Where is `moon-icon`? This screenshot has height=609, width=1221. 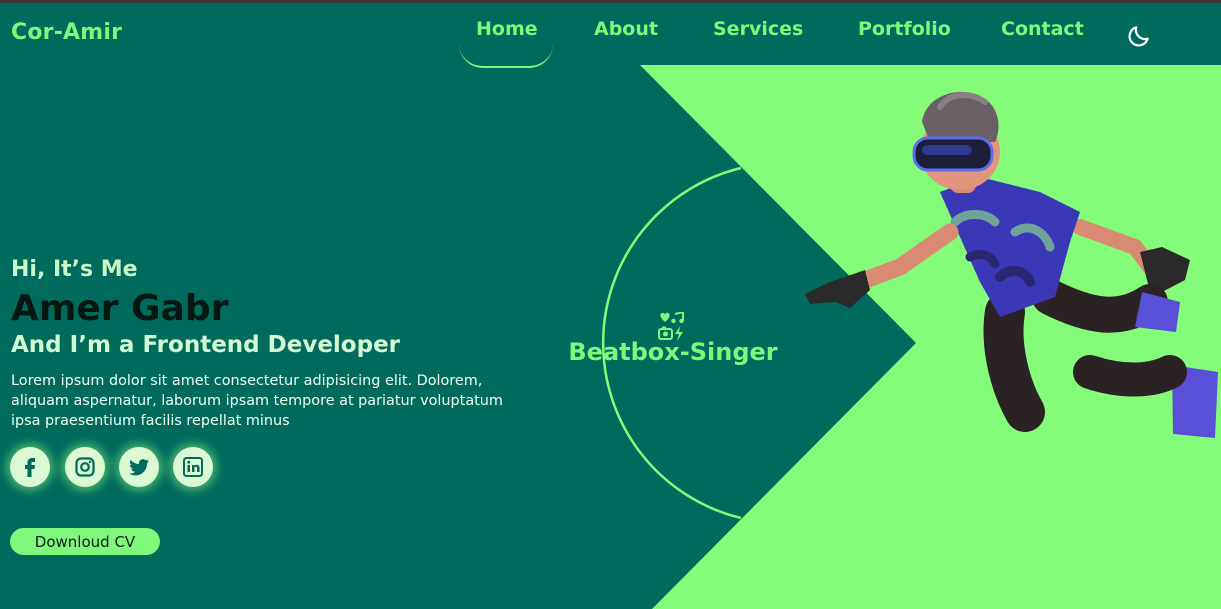
moon-icon is located at coordinates (1139, 36).